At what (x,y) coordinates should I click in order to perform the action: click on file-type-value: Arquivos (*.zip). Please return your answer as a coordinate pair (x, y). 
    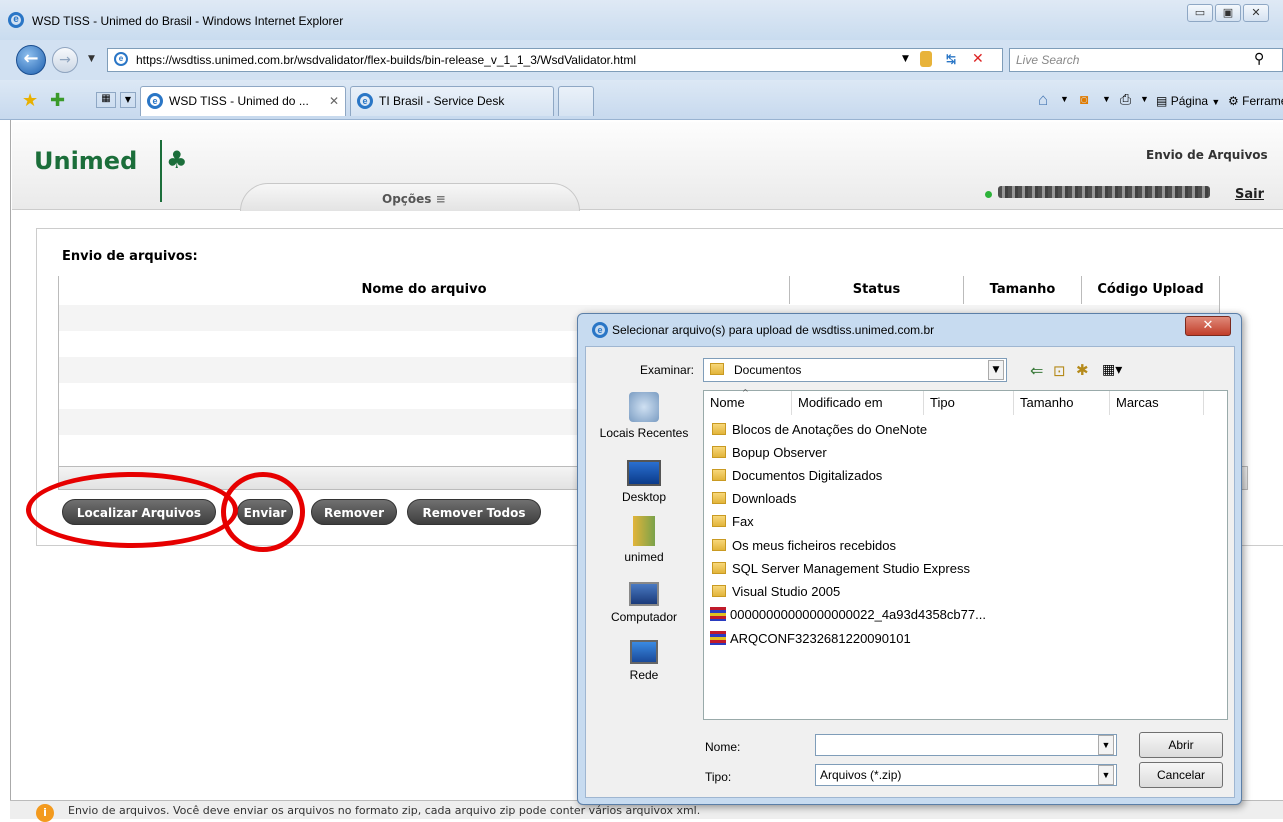
    Looking at the image, I should click on (861, 775).